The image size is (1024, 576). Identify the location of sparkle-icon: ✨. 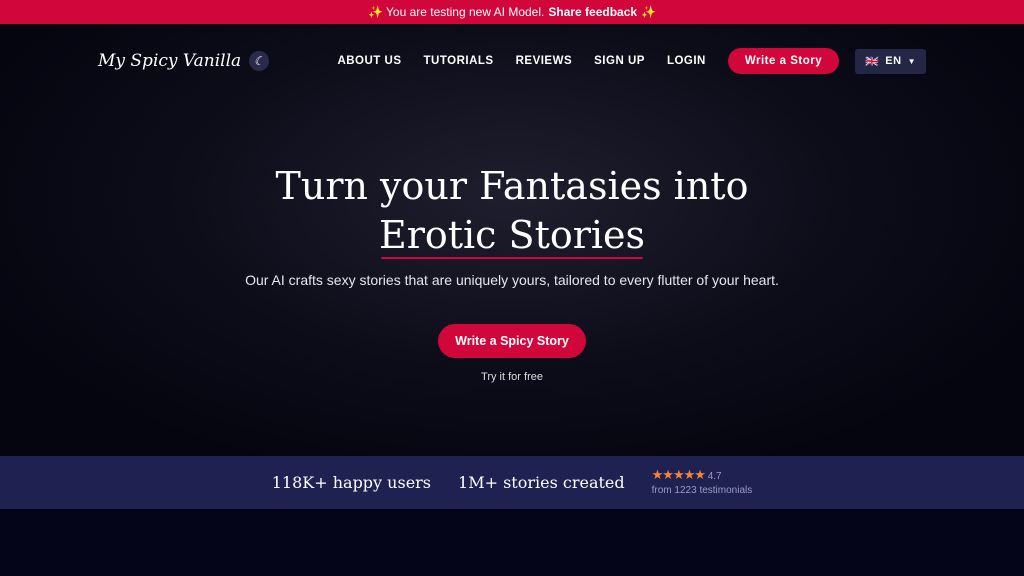
(649, 12).